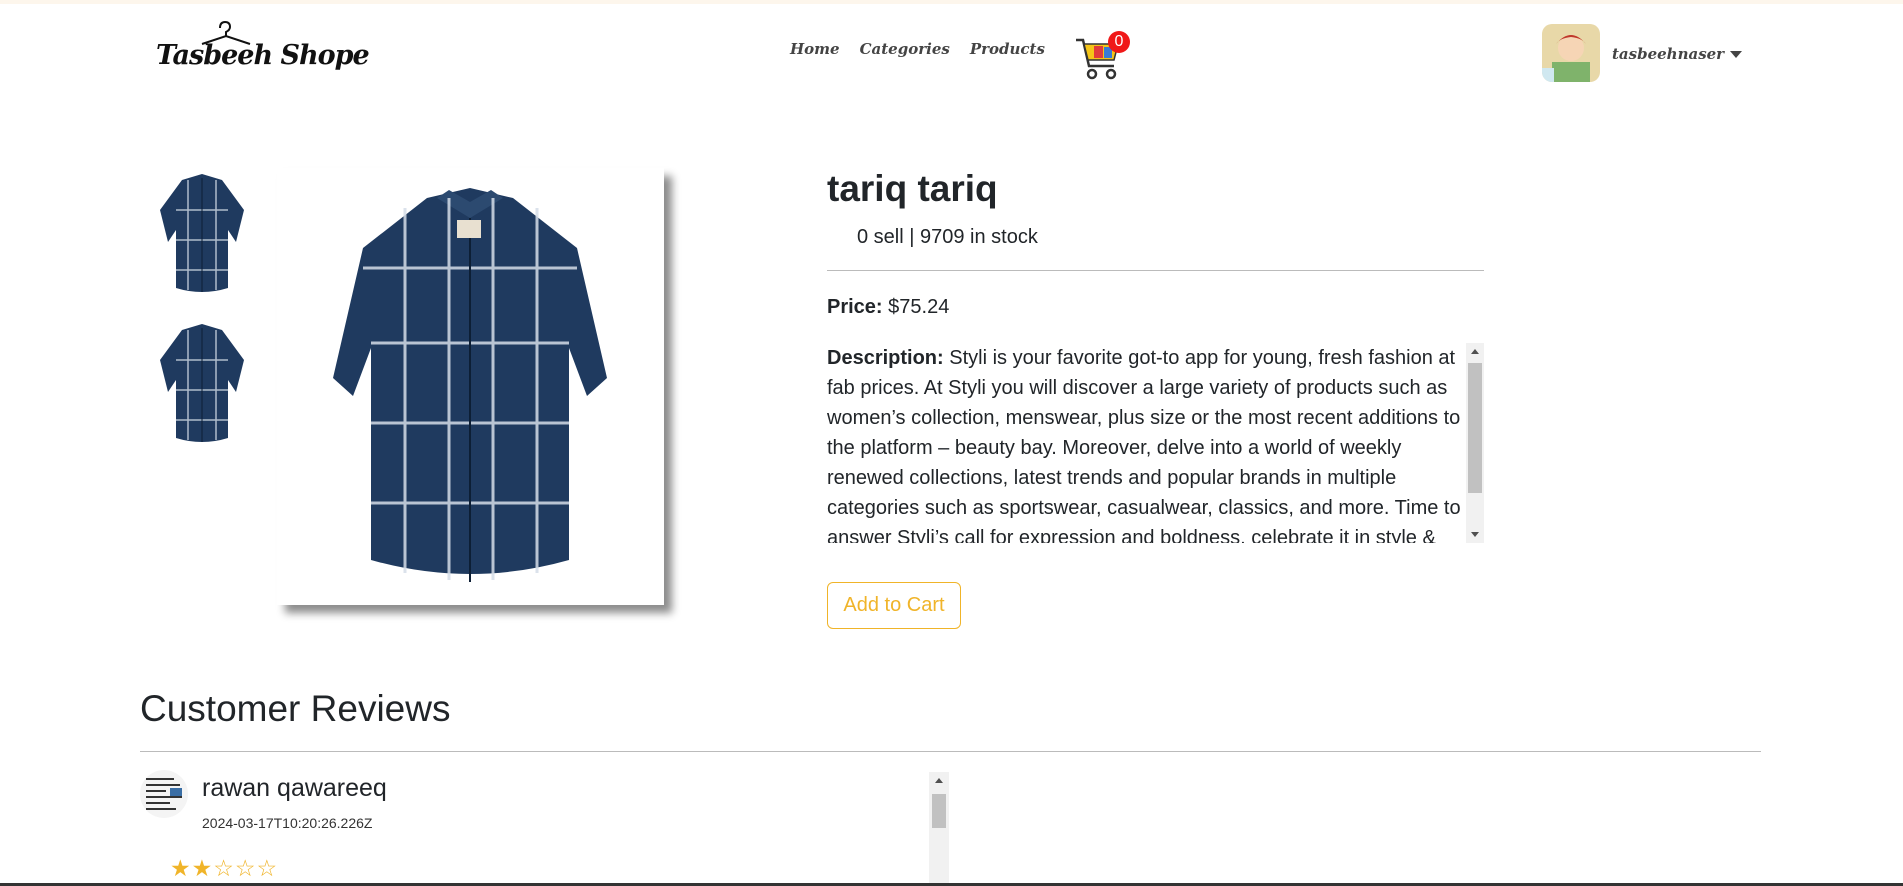  What do you see at coordinates (947, 237) in the screenshot?
I see `product-stock-info: 0 sell | 9709 in stock` at bounding box center [947, 237].